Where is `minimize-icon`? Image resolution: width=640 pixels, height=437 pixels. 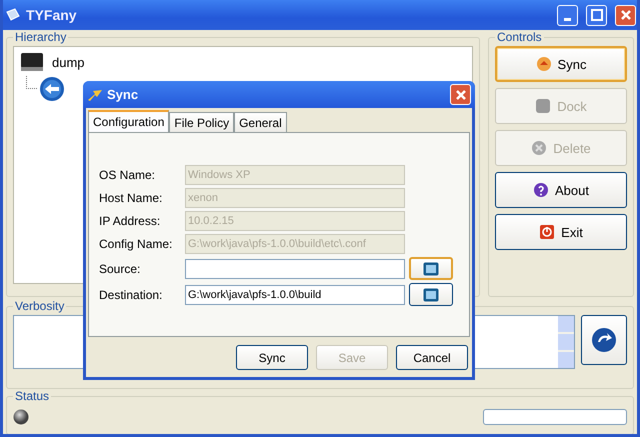 minimize-icon is located at coordinates (567, 19).